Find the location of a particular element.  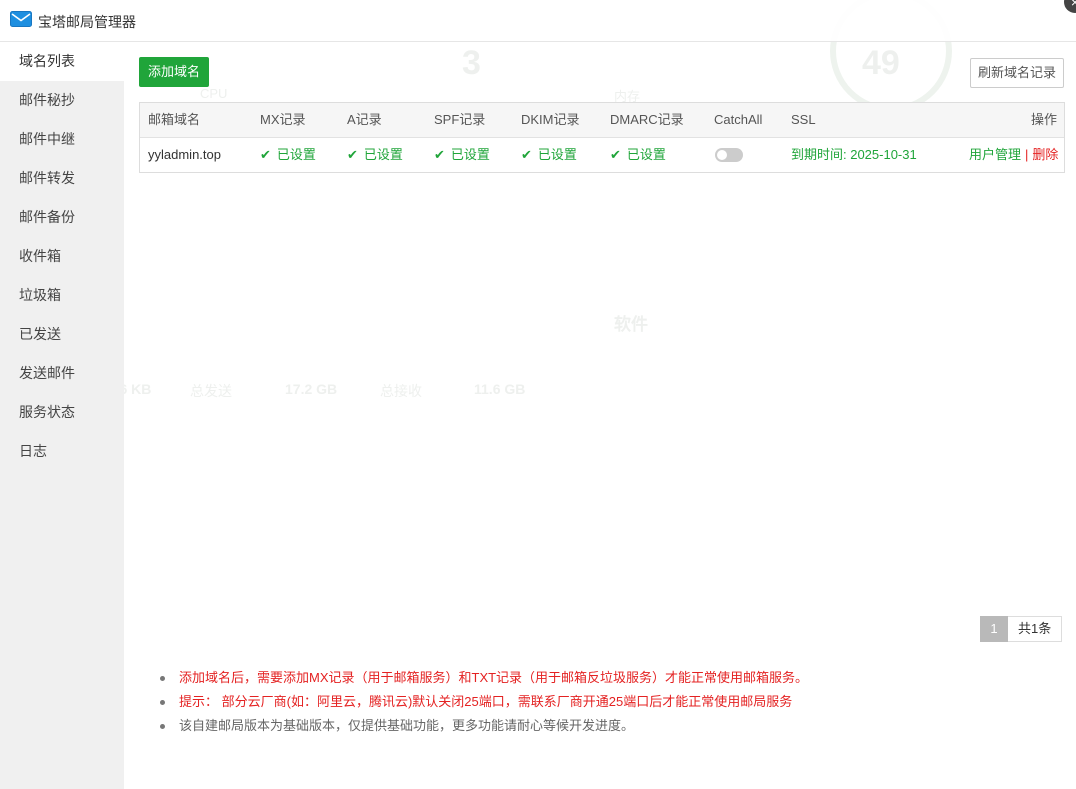

sidebar-item-logs: 日志 is located at coordinates (62, 451).